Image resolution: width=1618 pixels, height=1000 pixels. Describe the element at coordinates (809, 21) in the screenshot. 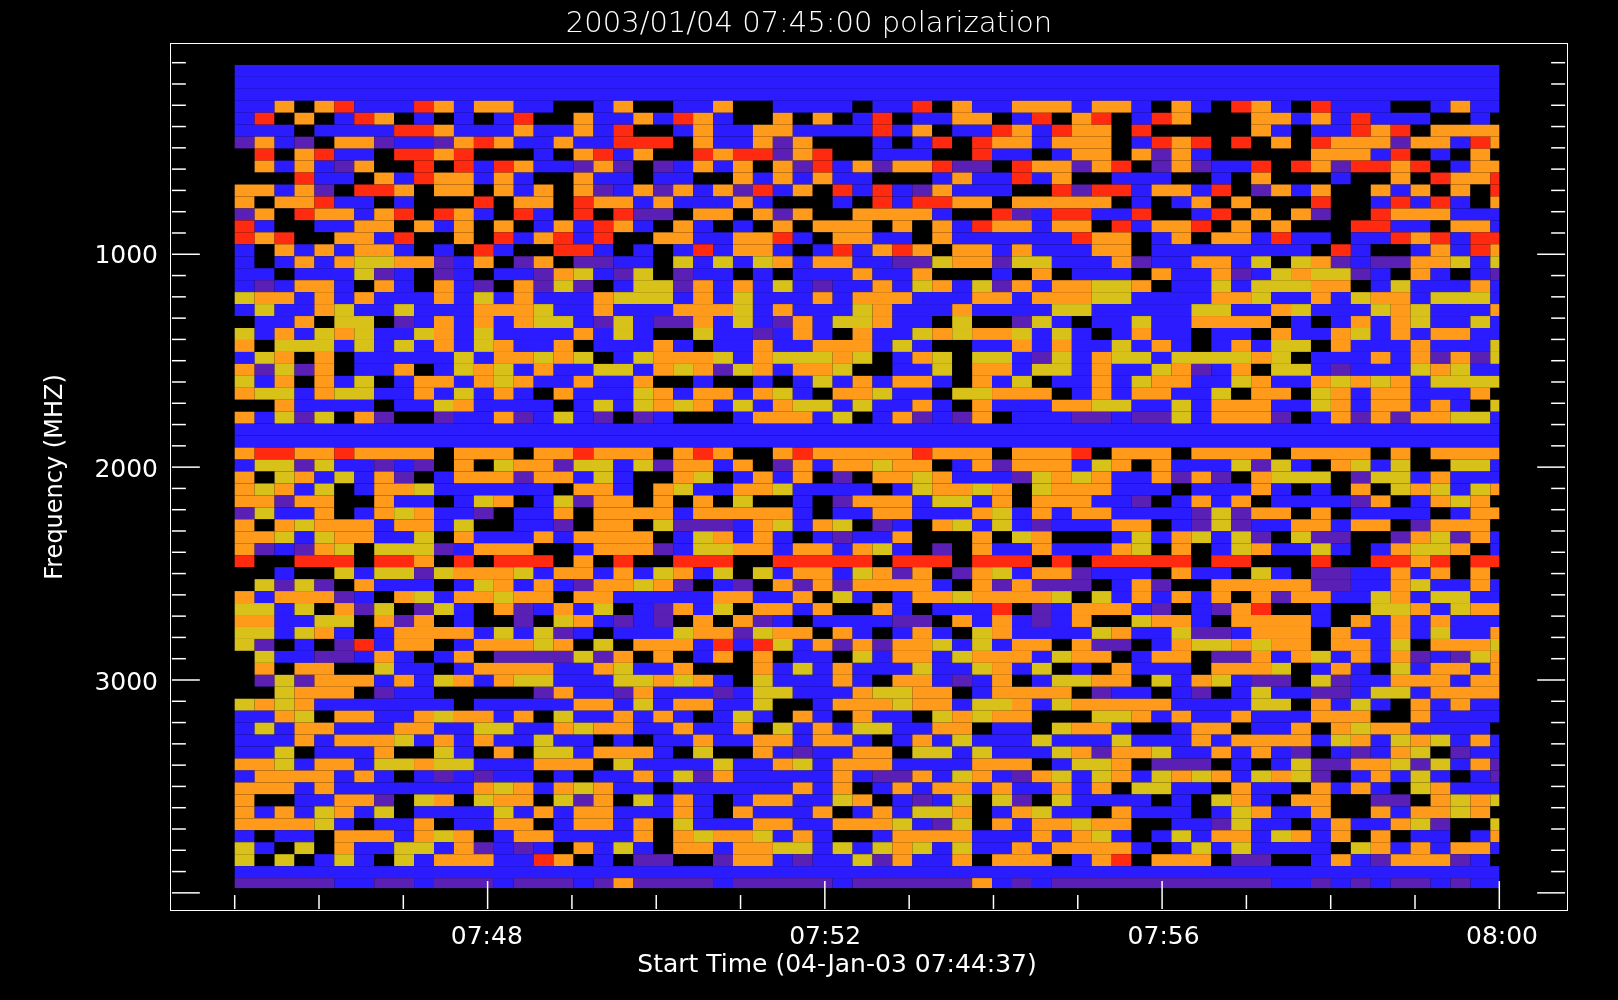

I see `plot-title: 2003/01/04 07:45:00 polarization` at that location.